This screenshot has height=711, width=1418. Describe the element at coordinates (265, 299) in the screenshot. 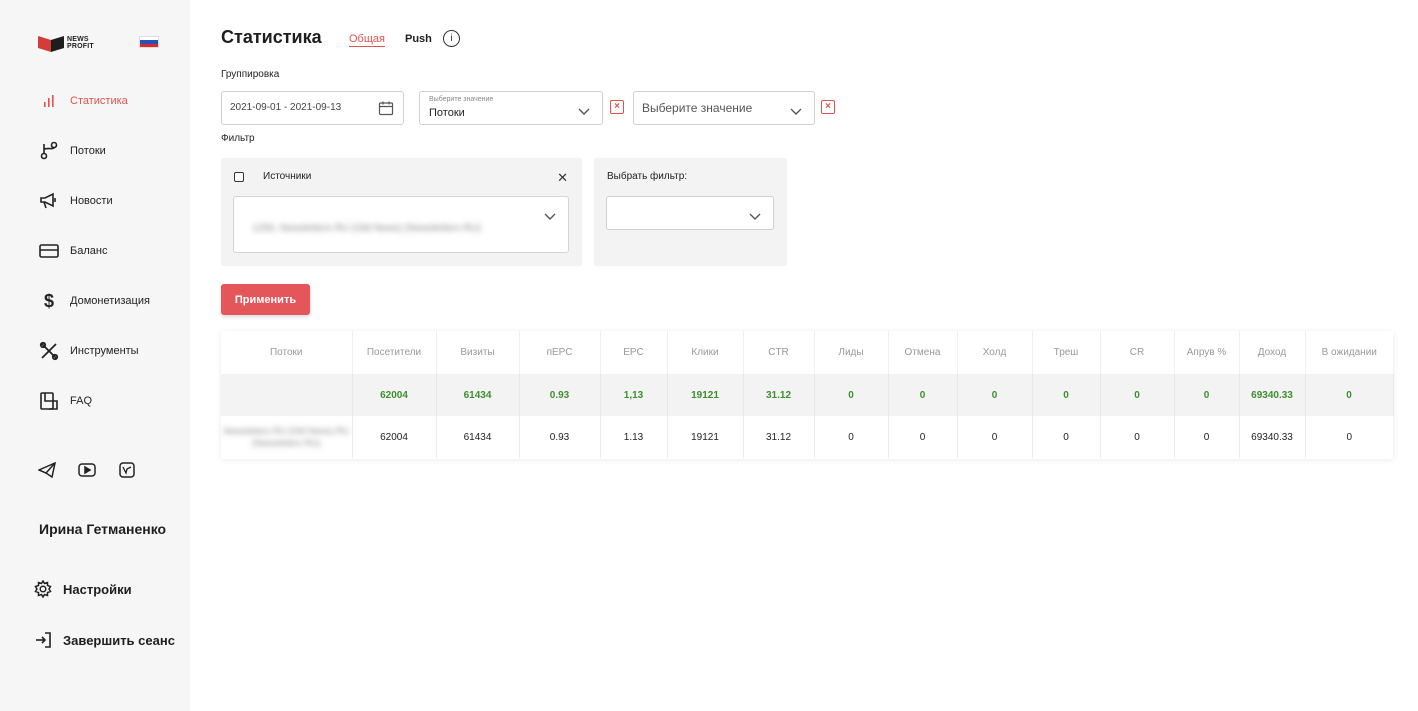

I see `apply-button: Применить` at that location.